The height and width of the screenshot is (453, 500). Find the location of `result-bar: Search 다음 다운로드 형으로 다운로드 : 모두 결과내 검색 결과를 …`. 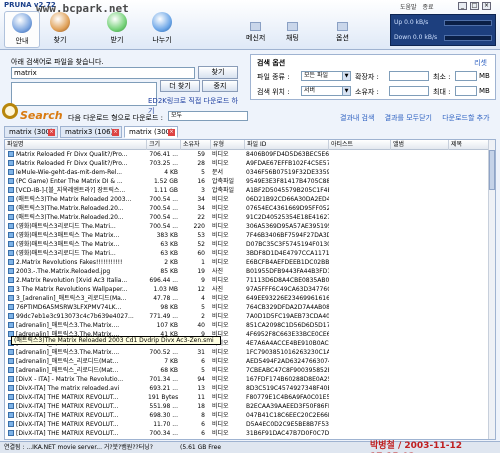

result-bar: Search 다음 다운로드 형으로 다운로드 : 모두 결과내 검색 결과를 … is located at coordinates (250, 114).